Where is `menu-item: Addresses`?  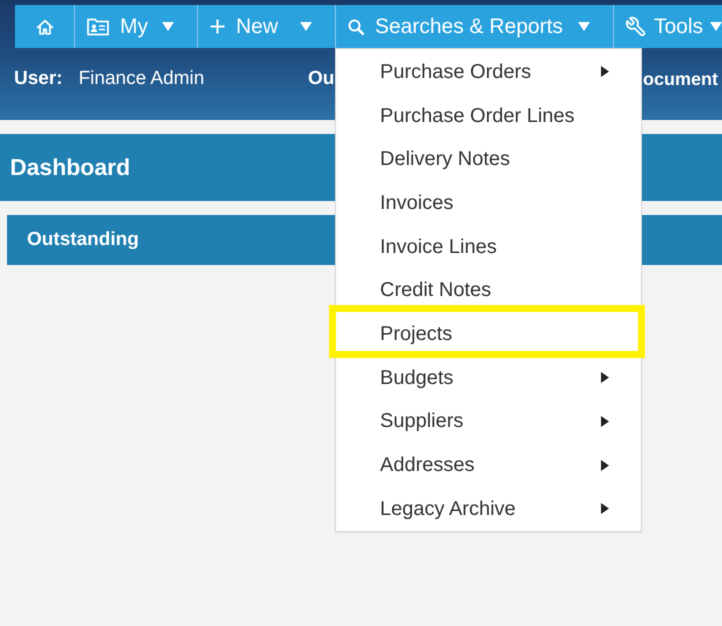 menu-item: Addresses is located at coordinates (488, 465).